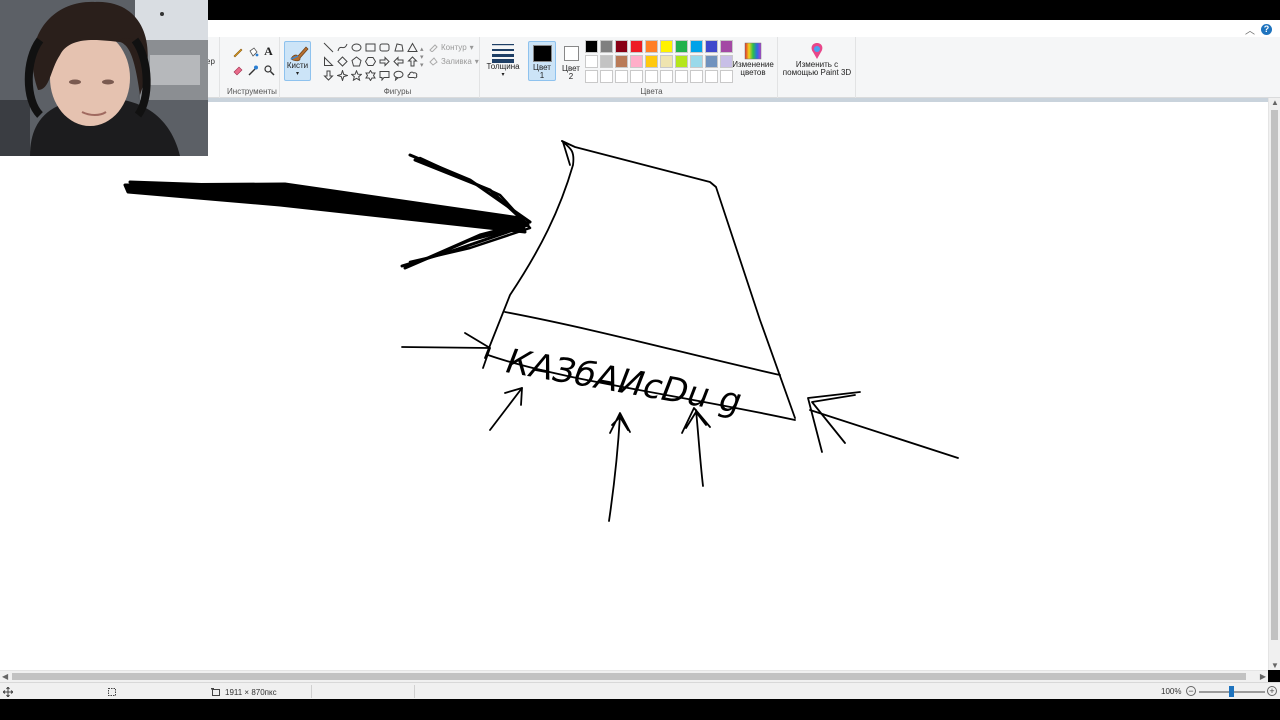 This screenshot has width=1280, height=720. I want to click on fill-dropdown: Заливка ▾, so click(453, 61).